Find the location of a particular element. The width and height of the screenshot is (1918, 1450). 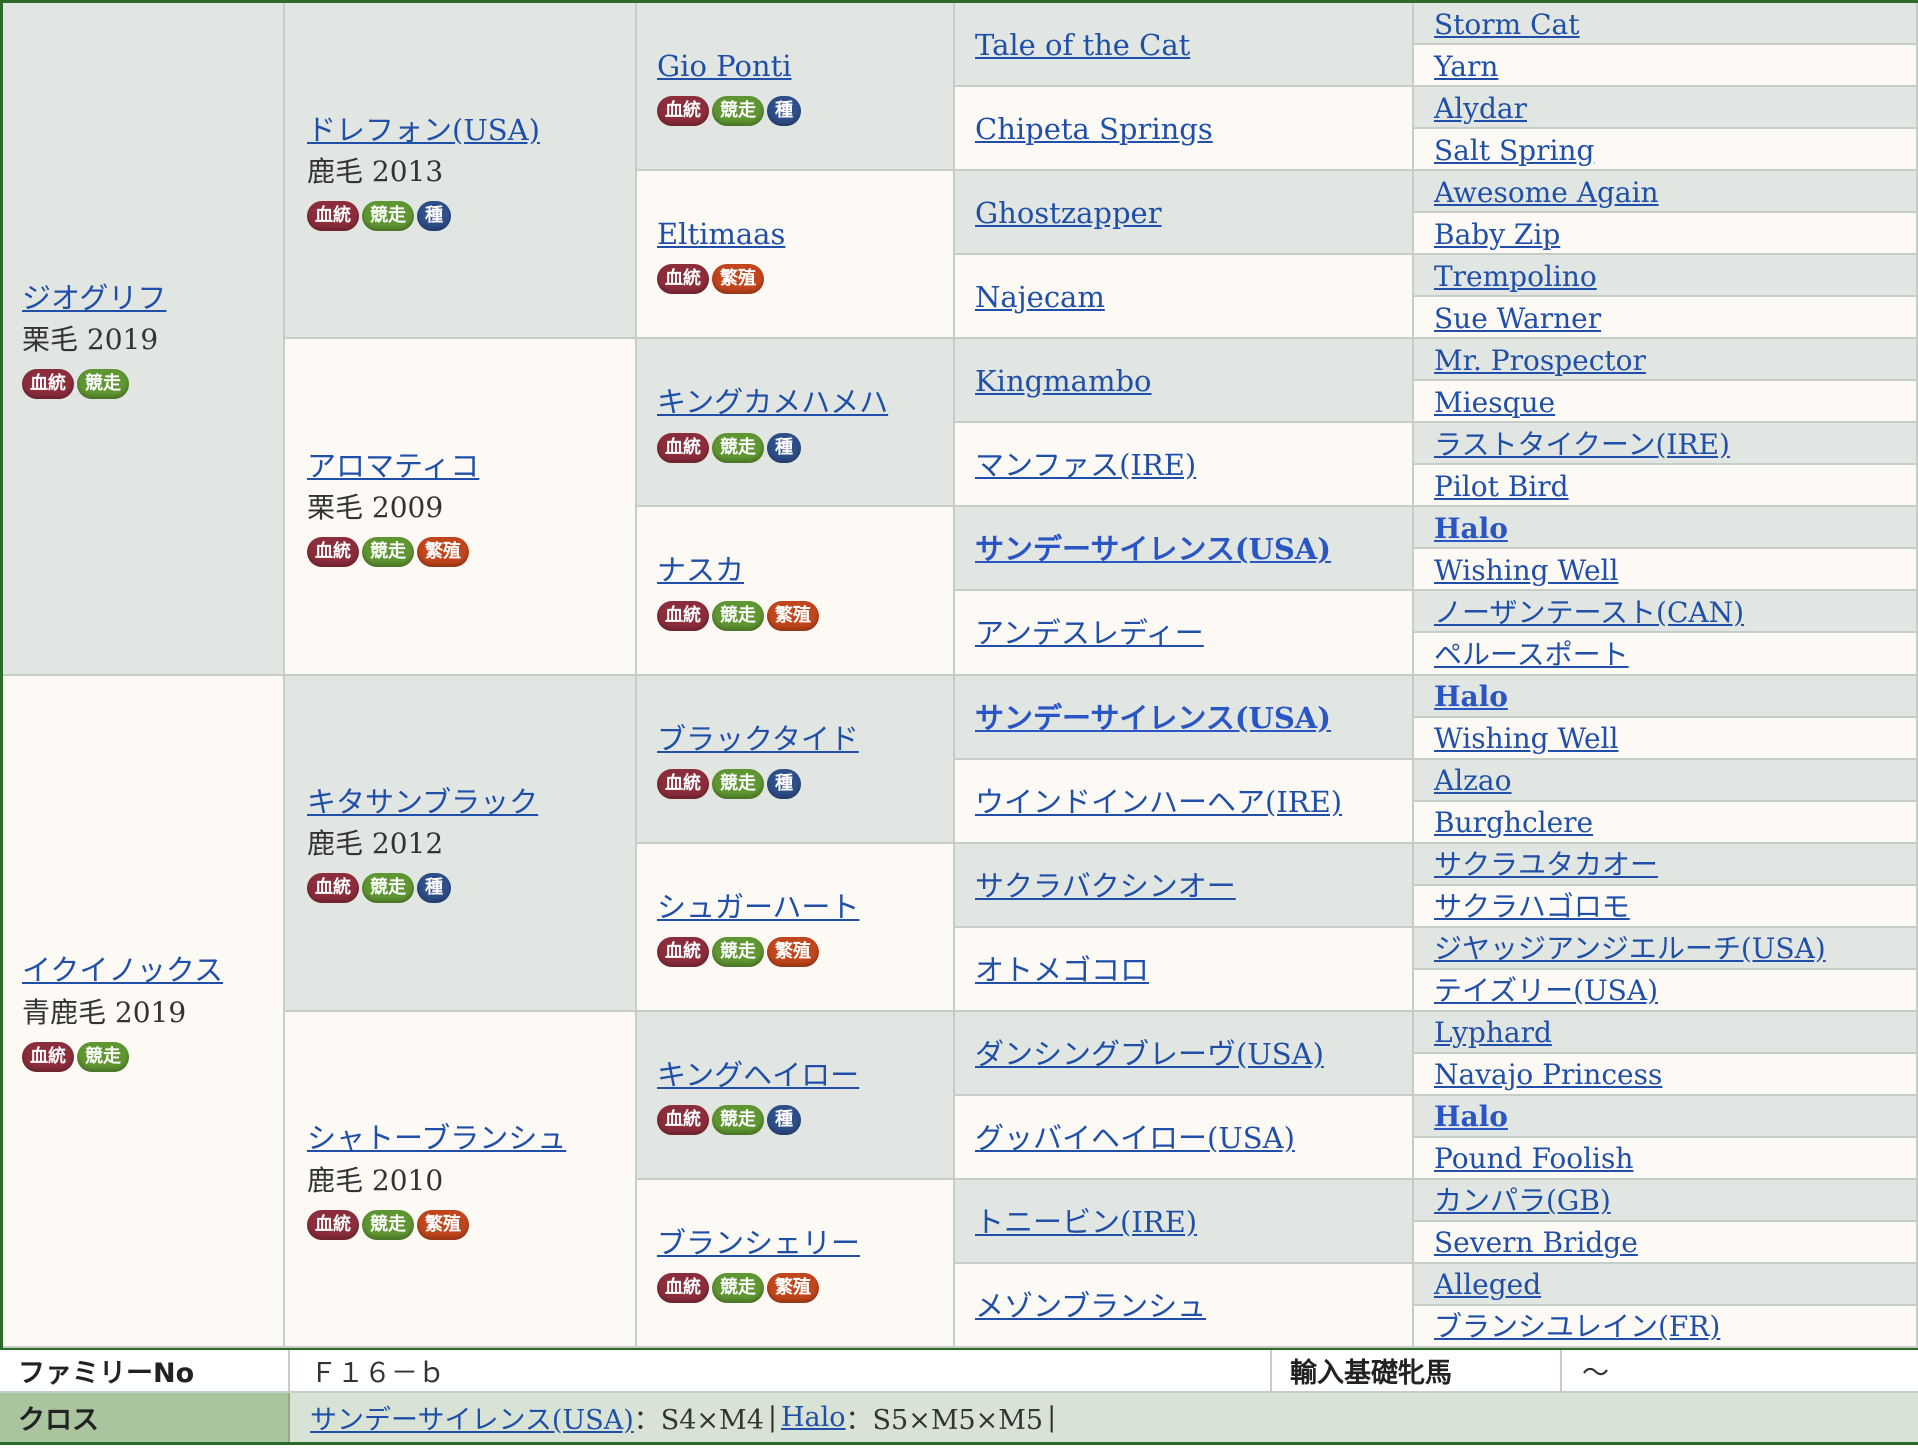

horse-name-link: ドレフォン(USA) is located at coordinates (423, 130).